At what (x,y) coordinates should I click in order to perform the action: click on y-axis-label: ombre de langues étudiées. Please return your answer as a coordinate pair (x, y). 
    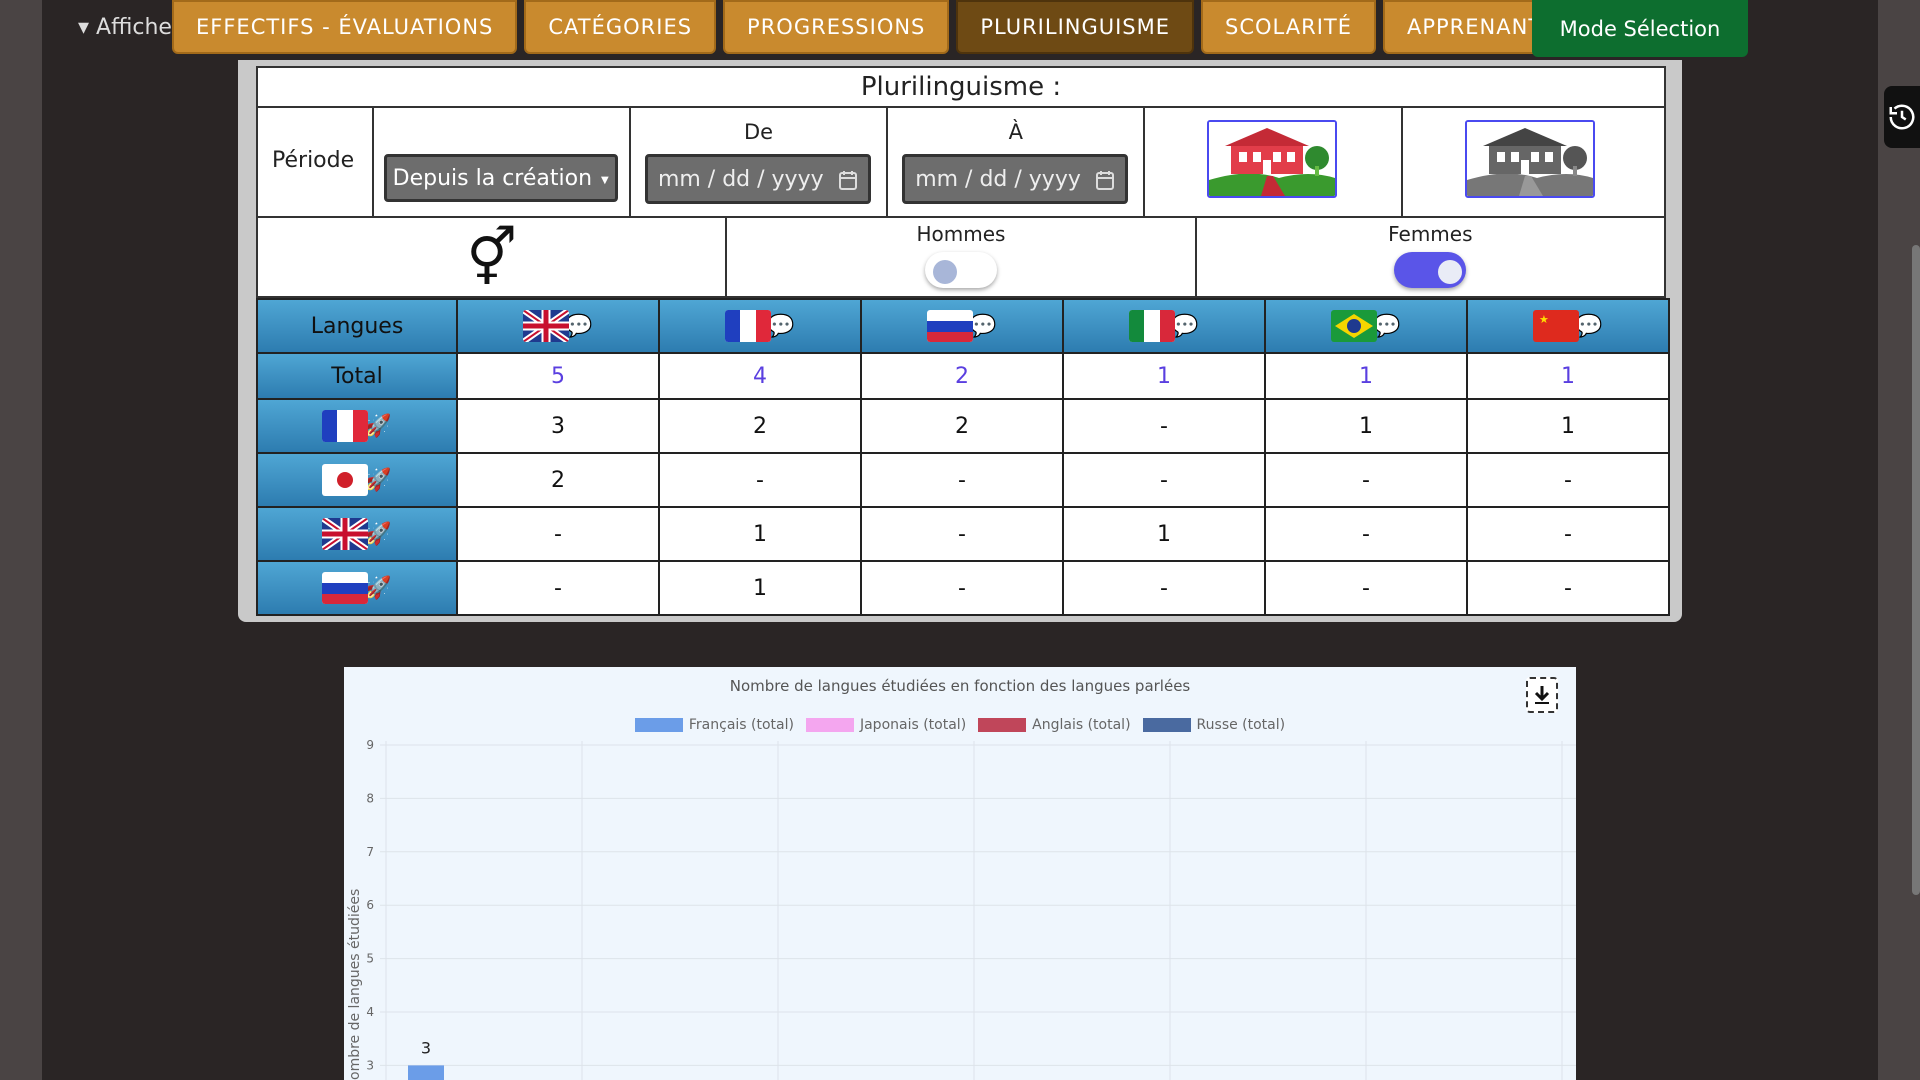
    Looking at the image, I should click on (355, 984).